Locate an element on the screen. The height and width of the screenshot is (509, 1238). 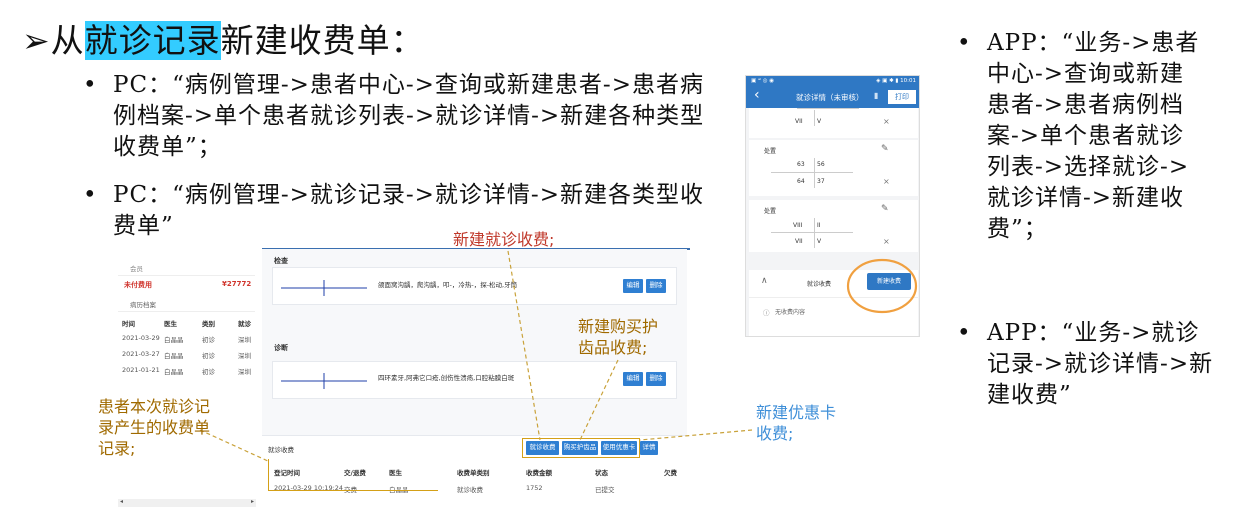
annotation-line: 记录; is located at coordinates (117, 448).